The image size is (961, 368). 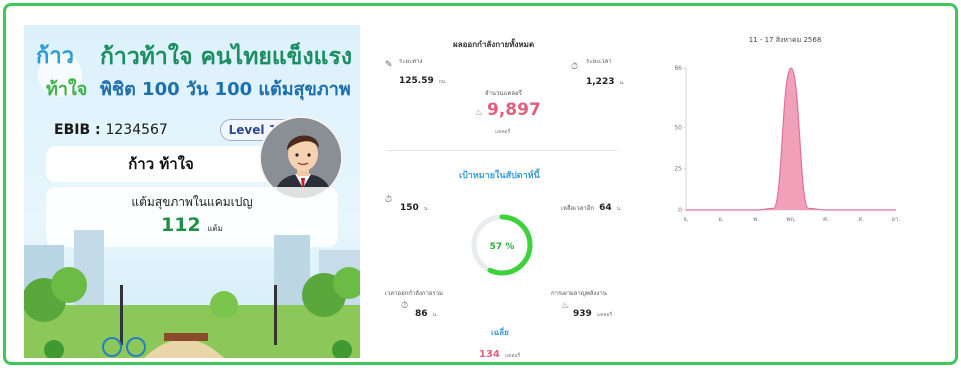 I want to click on time-label: ระยะเวลา, so click(x=599, y=61).